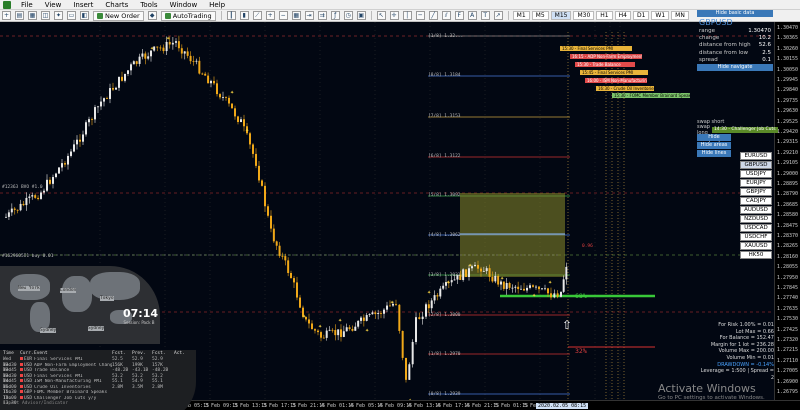 The width and height of the screenshot is (800, 410). I want to click on news-event-bar: 16:30 - Crude Oil Inventories, so click(625, 88).